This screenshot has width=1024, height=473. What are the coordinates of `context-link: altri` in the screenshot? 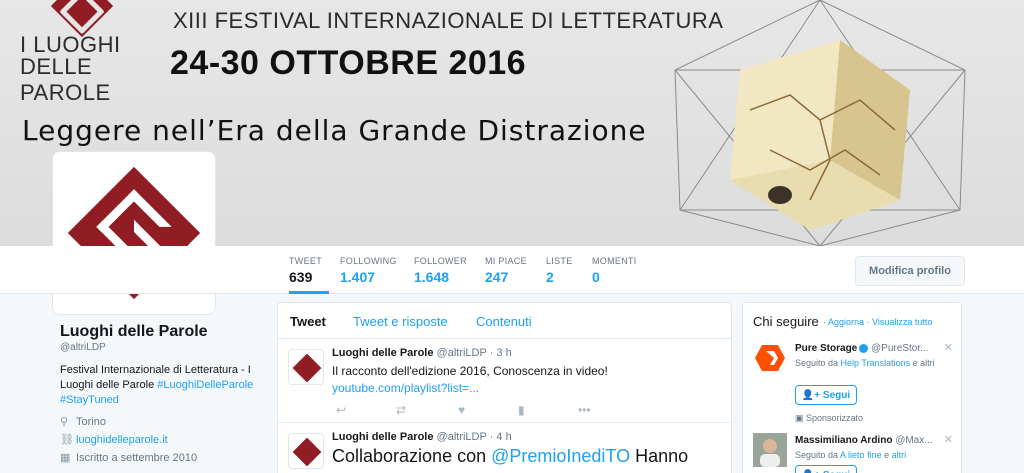 It's located at (899, 455).